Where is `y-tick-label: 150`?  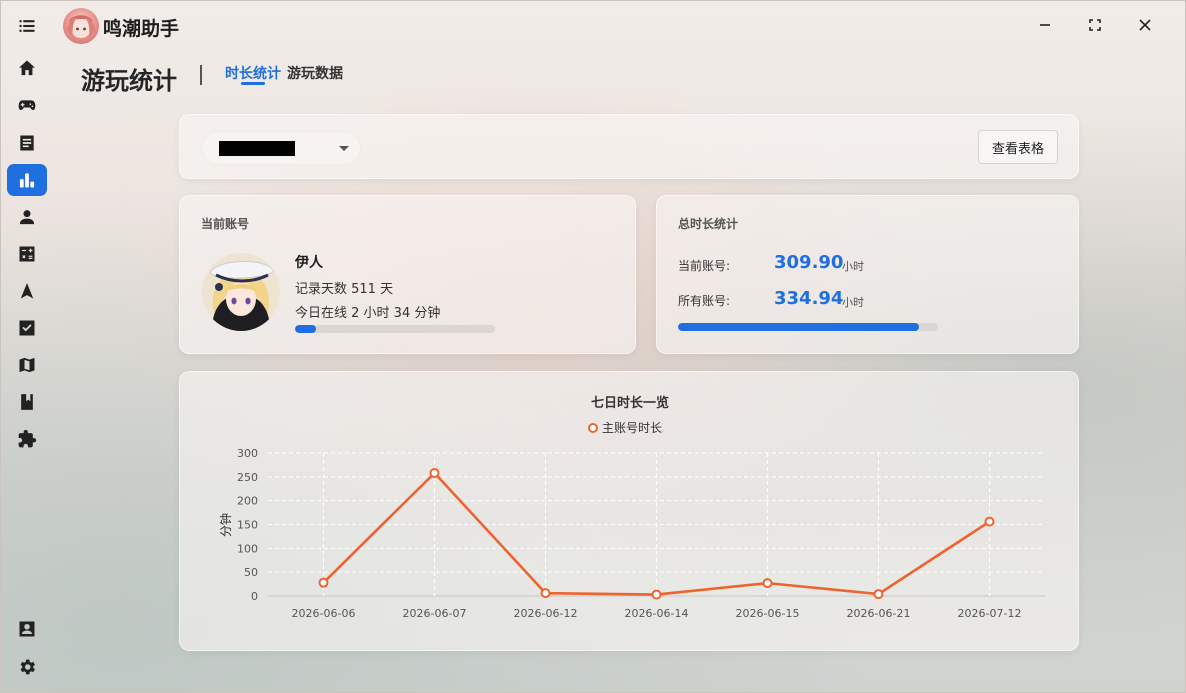 y-tick-label: 150 is located at coordinates (247, 525).